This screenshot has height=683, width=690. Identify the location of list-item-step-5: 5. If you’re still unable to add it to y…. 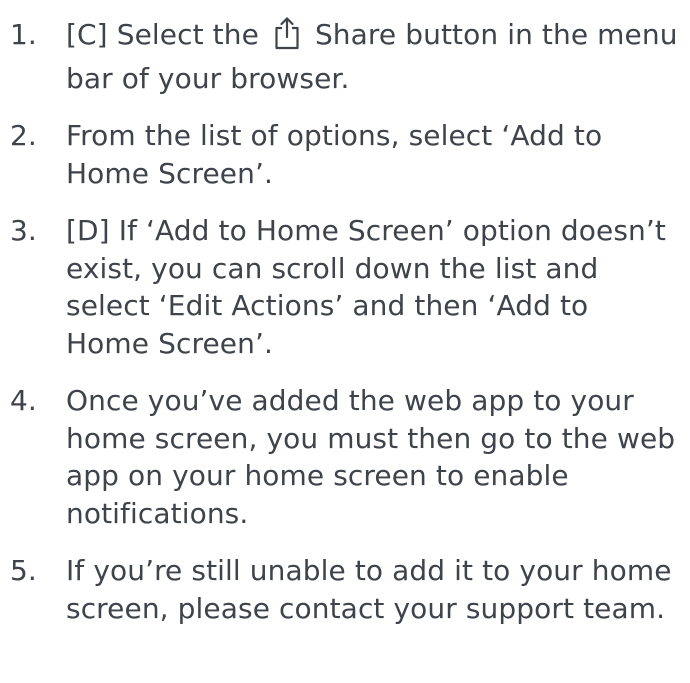
(345, 589).